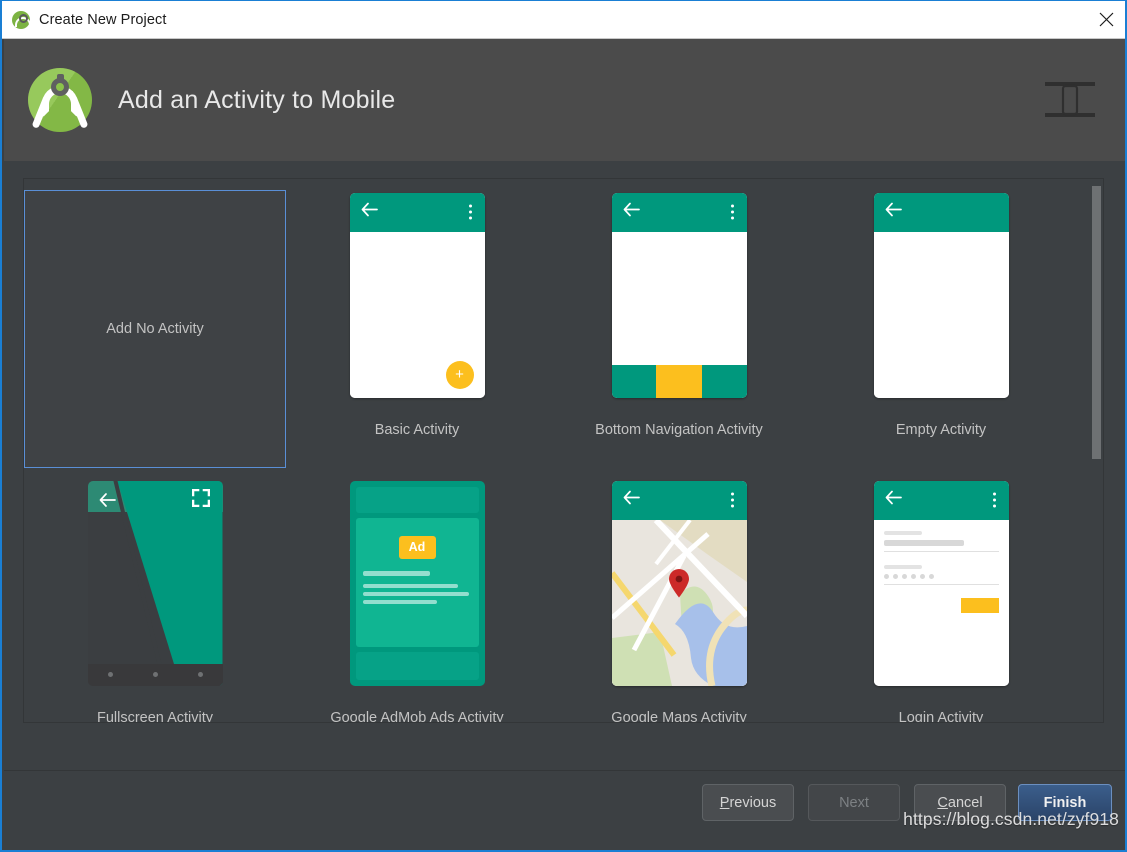  What do you see at coordinates (155, 674) in the screenshot?
I see `system-navigation-bar` at bounding box center [155, 674].